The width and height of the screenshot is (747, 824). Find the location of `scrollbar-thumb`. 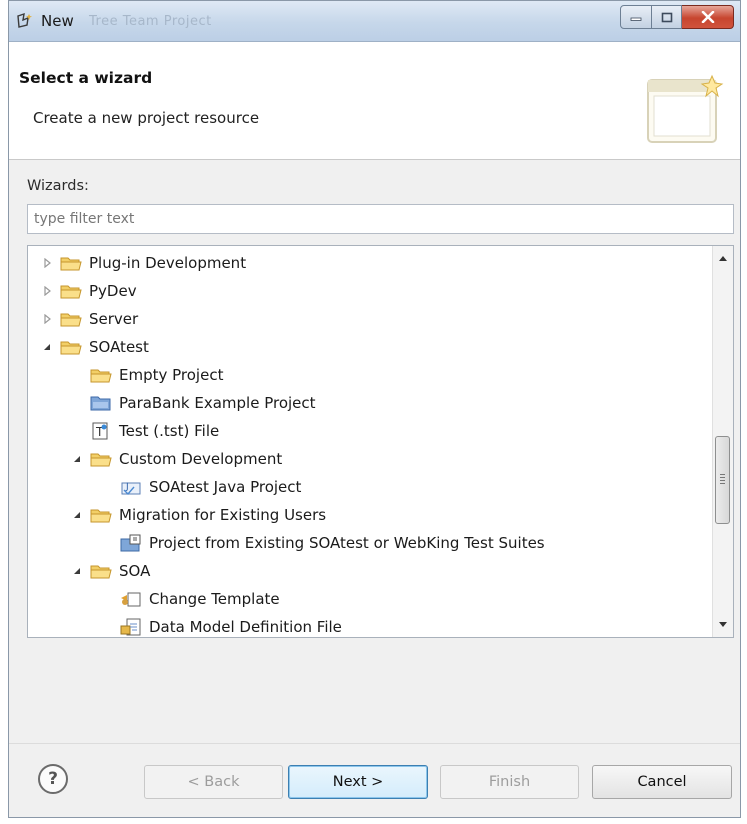

scrollbar-thumb is located at coordinates (722, 480).